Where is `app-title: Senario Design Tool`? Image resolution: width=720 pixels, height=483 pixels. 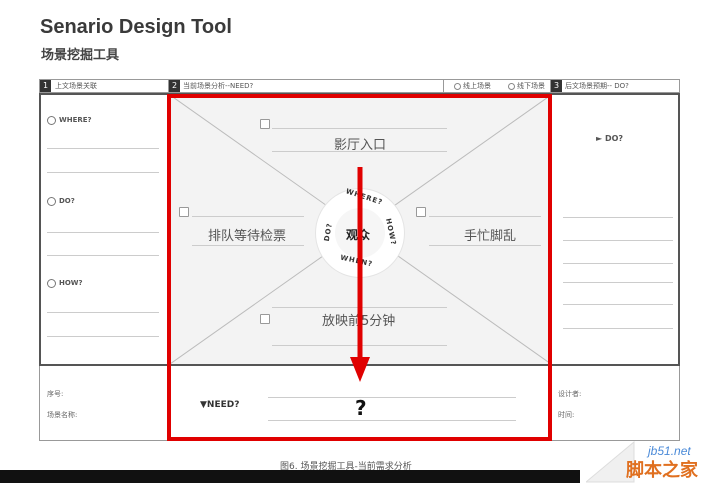 app-title: Senario Design Tool is located at coordinates (136, 27).